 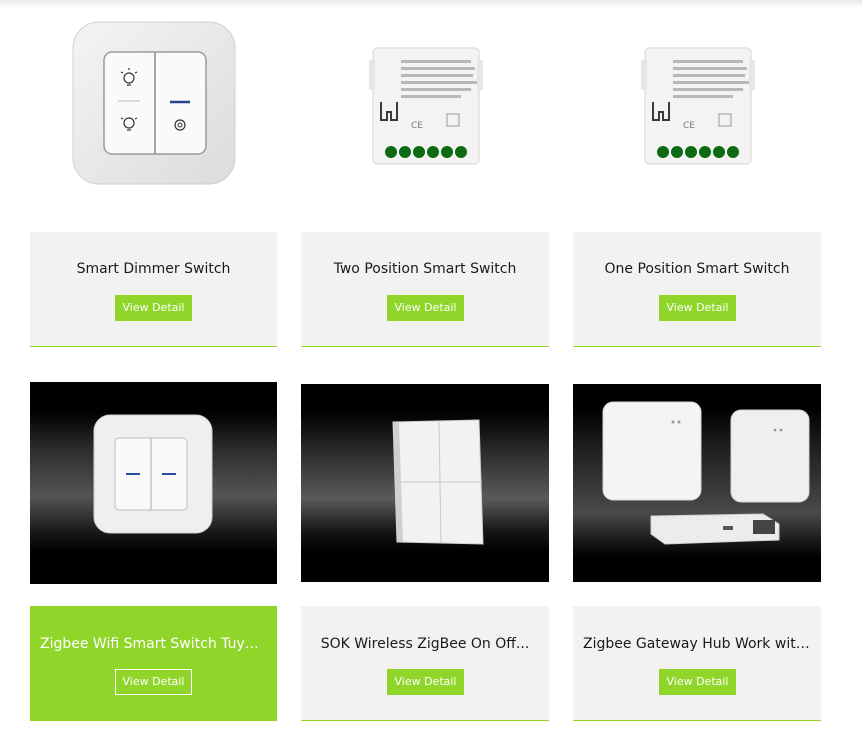 What do you see at coordinates (153, 269) in the screenshot?
I see `product-title: Smart Dimmer Switch` at bounding box center [153, 269].